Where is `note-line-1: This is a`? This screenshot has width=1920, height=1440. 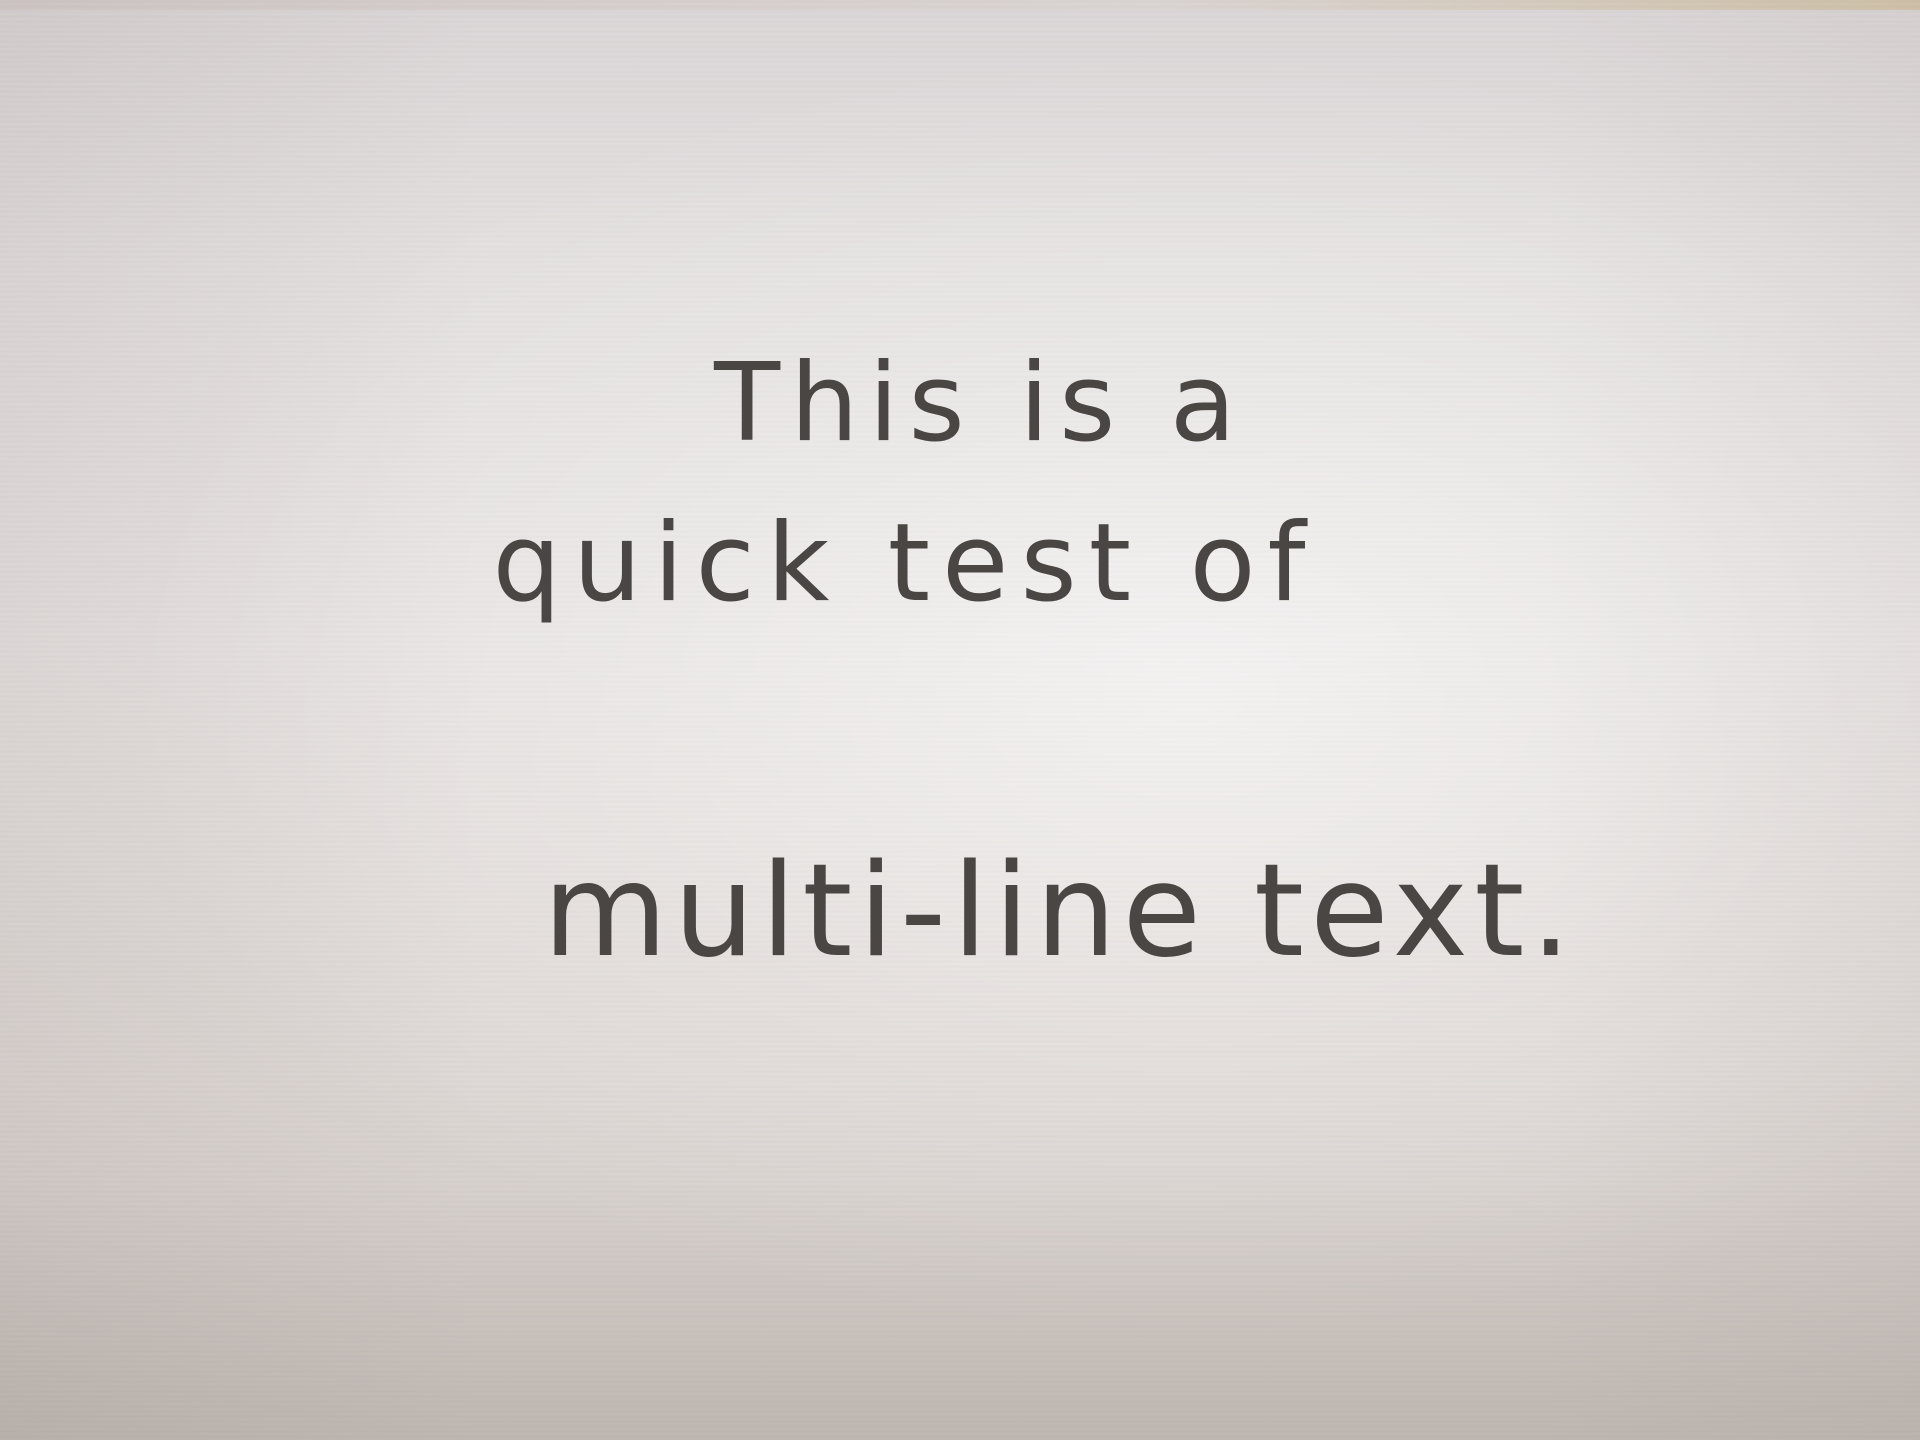
note-line-1: This is a is located at coordinates (979, 403).